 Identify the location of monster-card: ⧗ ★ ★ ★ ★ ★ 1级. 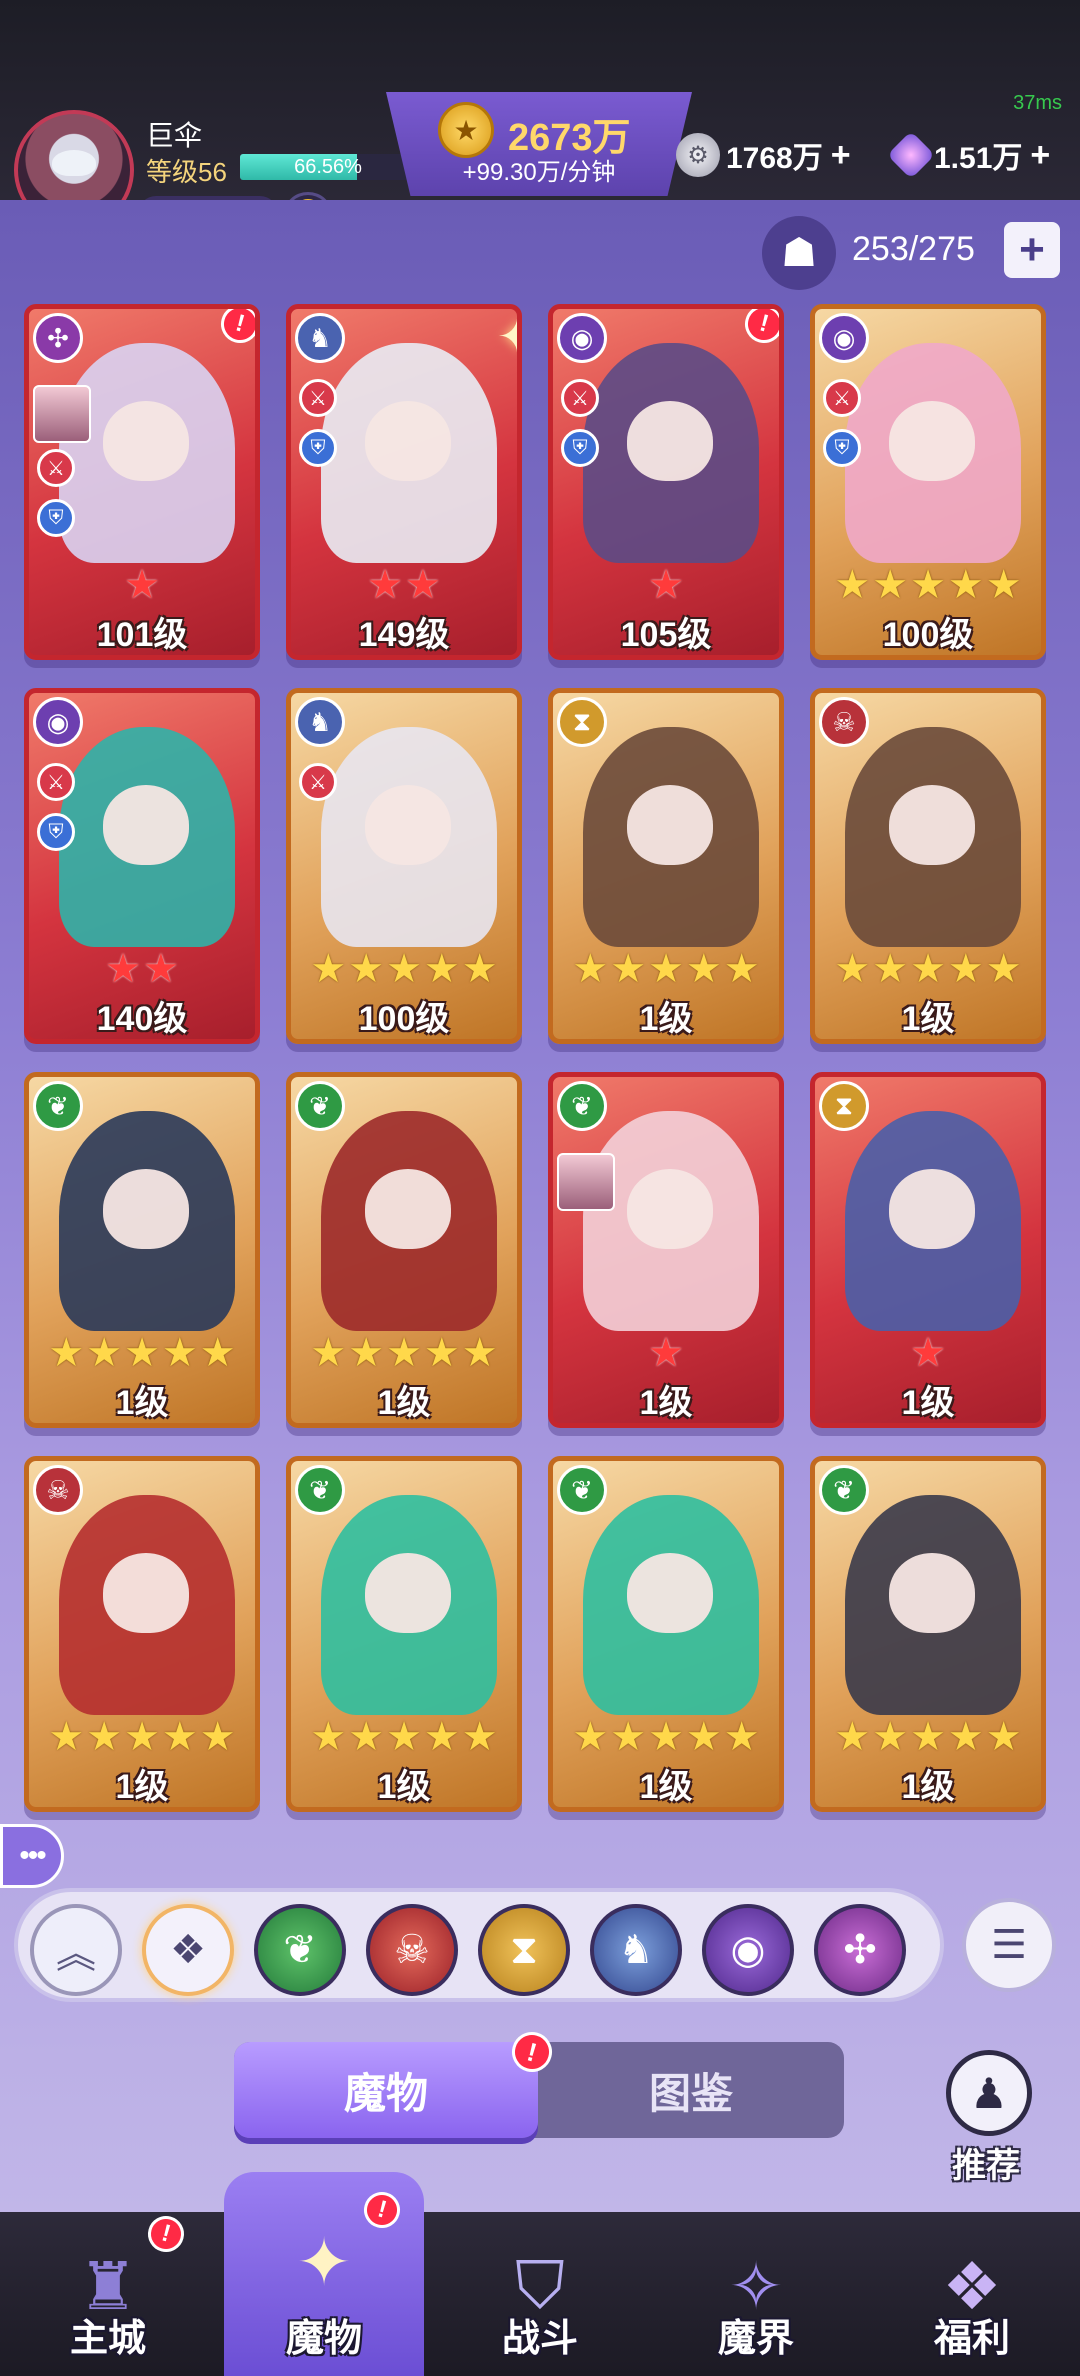
(666, 866).